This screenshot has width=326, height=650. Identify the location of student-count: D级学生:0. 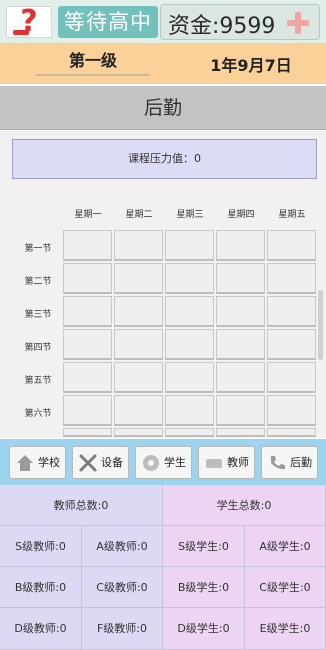
(204, 629).